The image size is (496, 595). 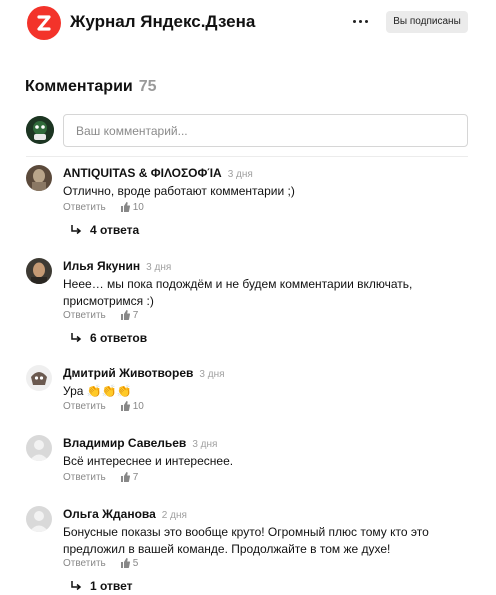 I want to click on replies-count: 1 ответ, so click(x=111, y=586).